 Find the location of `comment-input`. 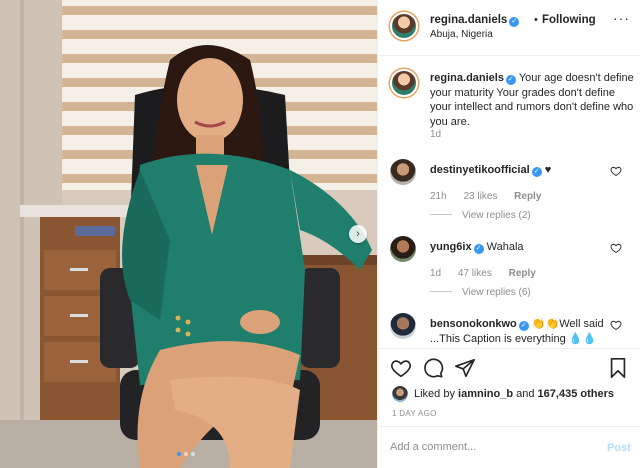

comment-input is located at coordinates (490, 447).